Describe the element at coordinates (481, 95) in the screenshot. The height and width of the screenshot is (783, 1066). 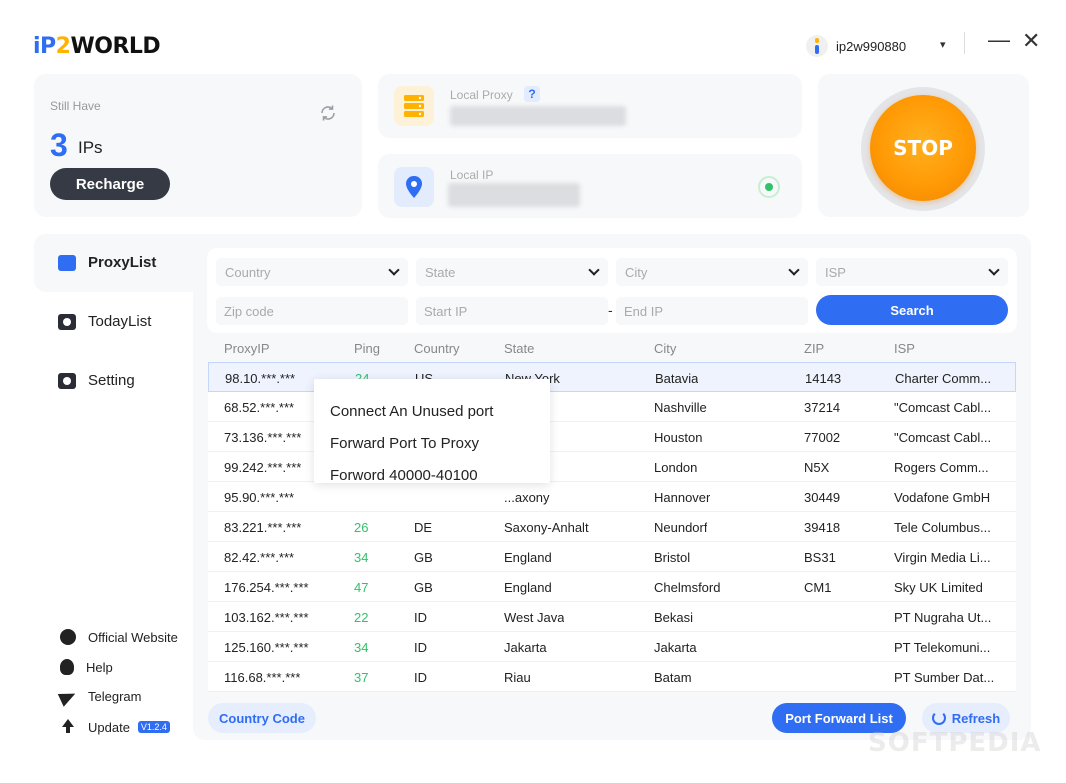
I see `local-proxy-label: Local Proxy` at that location.